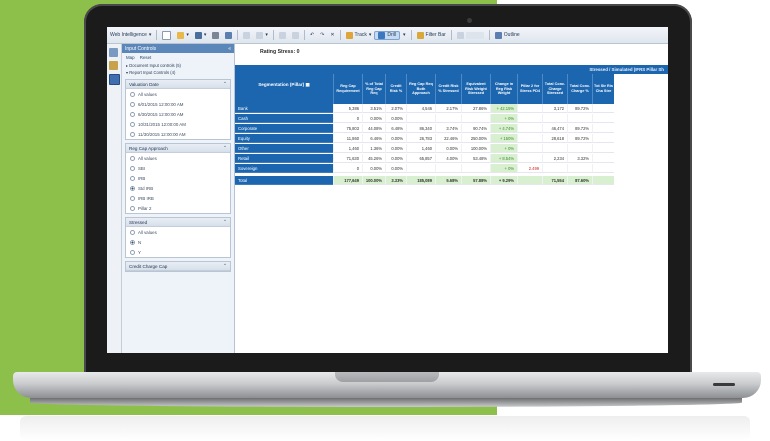 The width and height of the screenshot is (770, 441). Describe the element at coordinates (420, 108) in the screenshot. I see `table-cell: 4,546` at that location.